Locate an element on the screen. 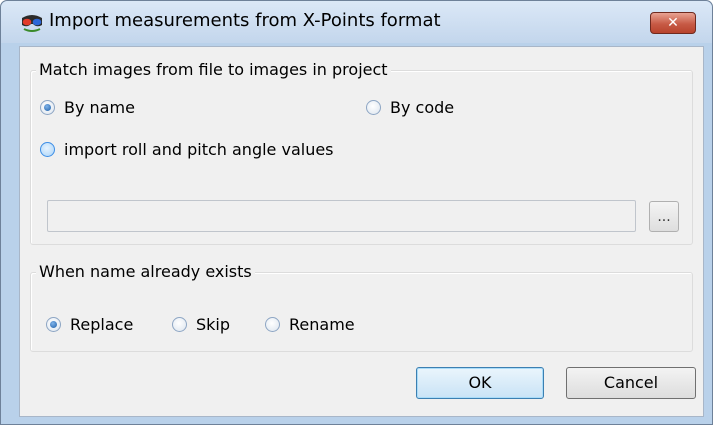 The height and width of the screenshot is (425, 713). import-roll-pitch-radio-indicator is located at coordinates (47, 149).